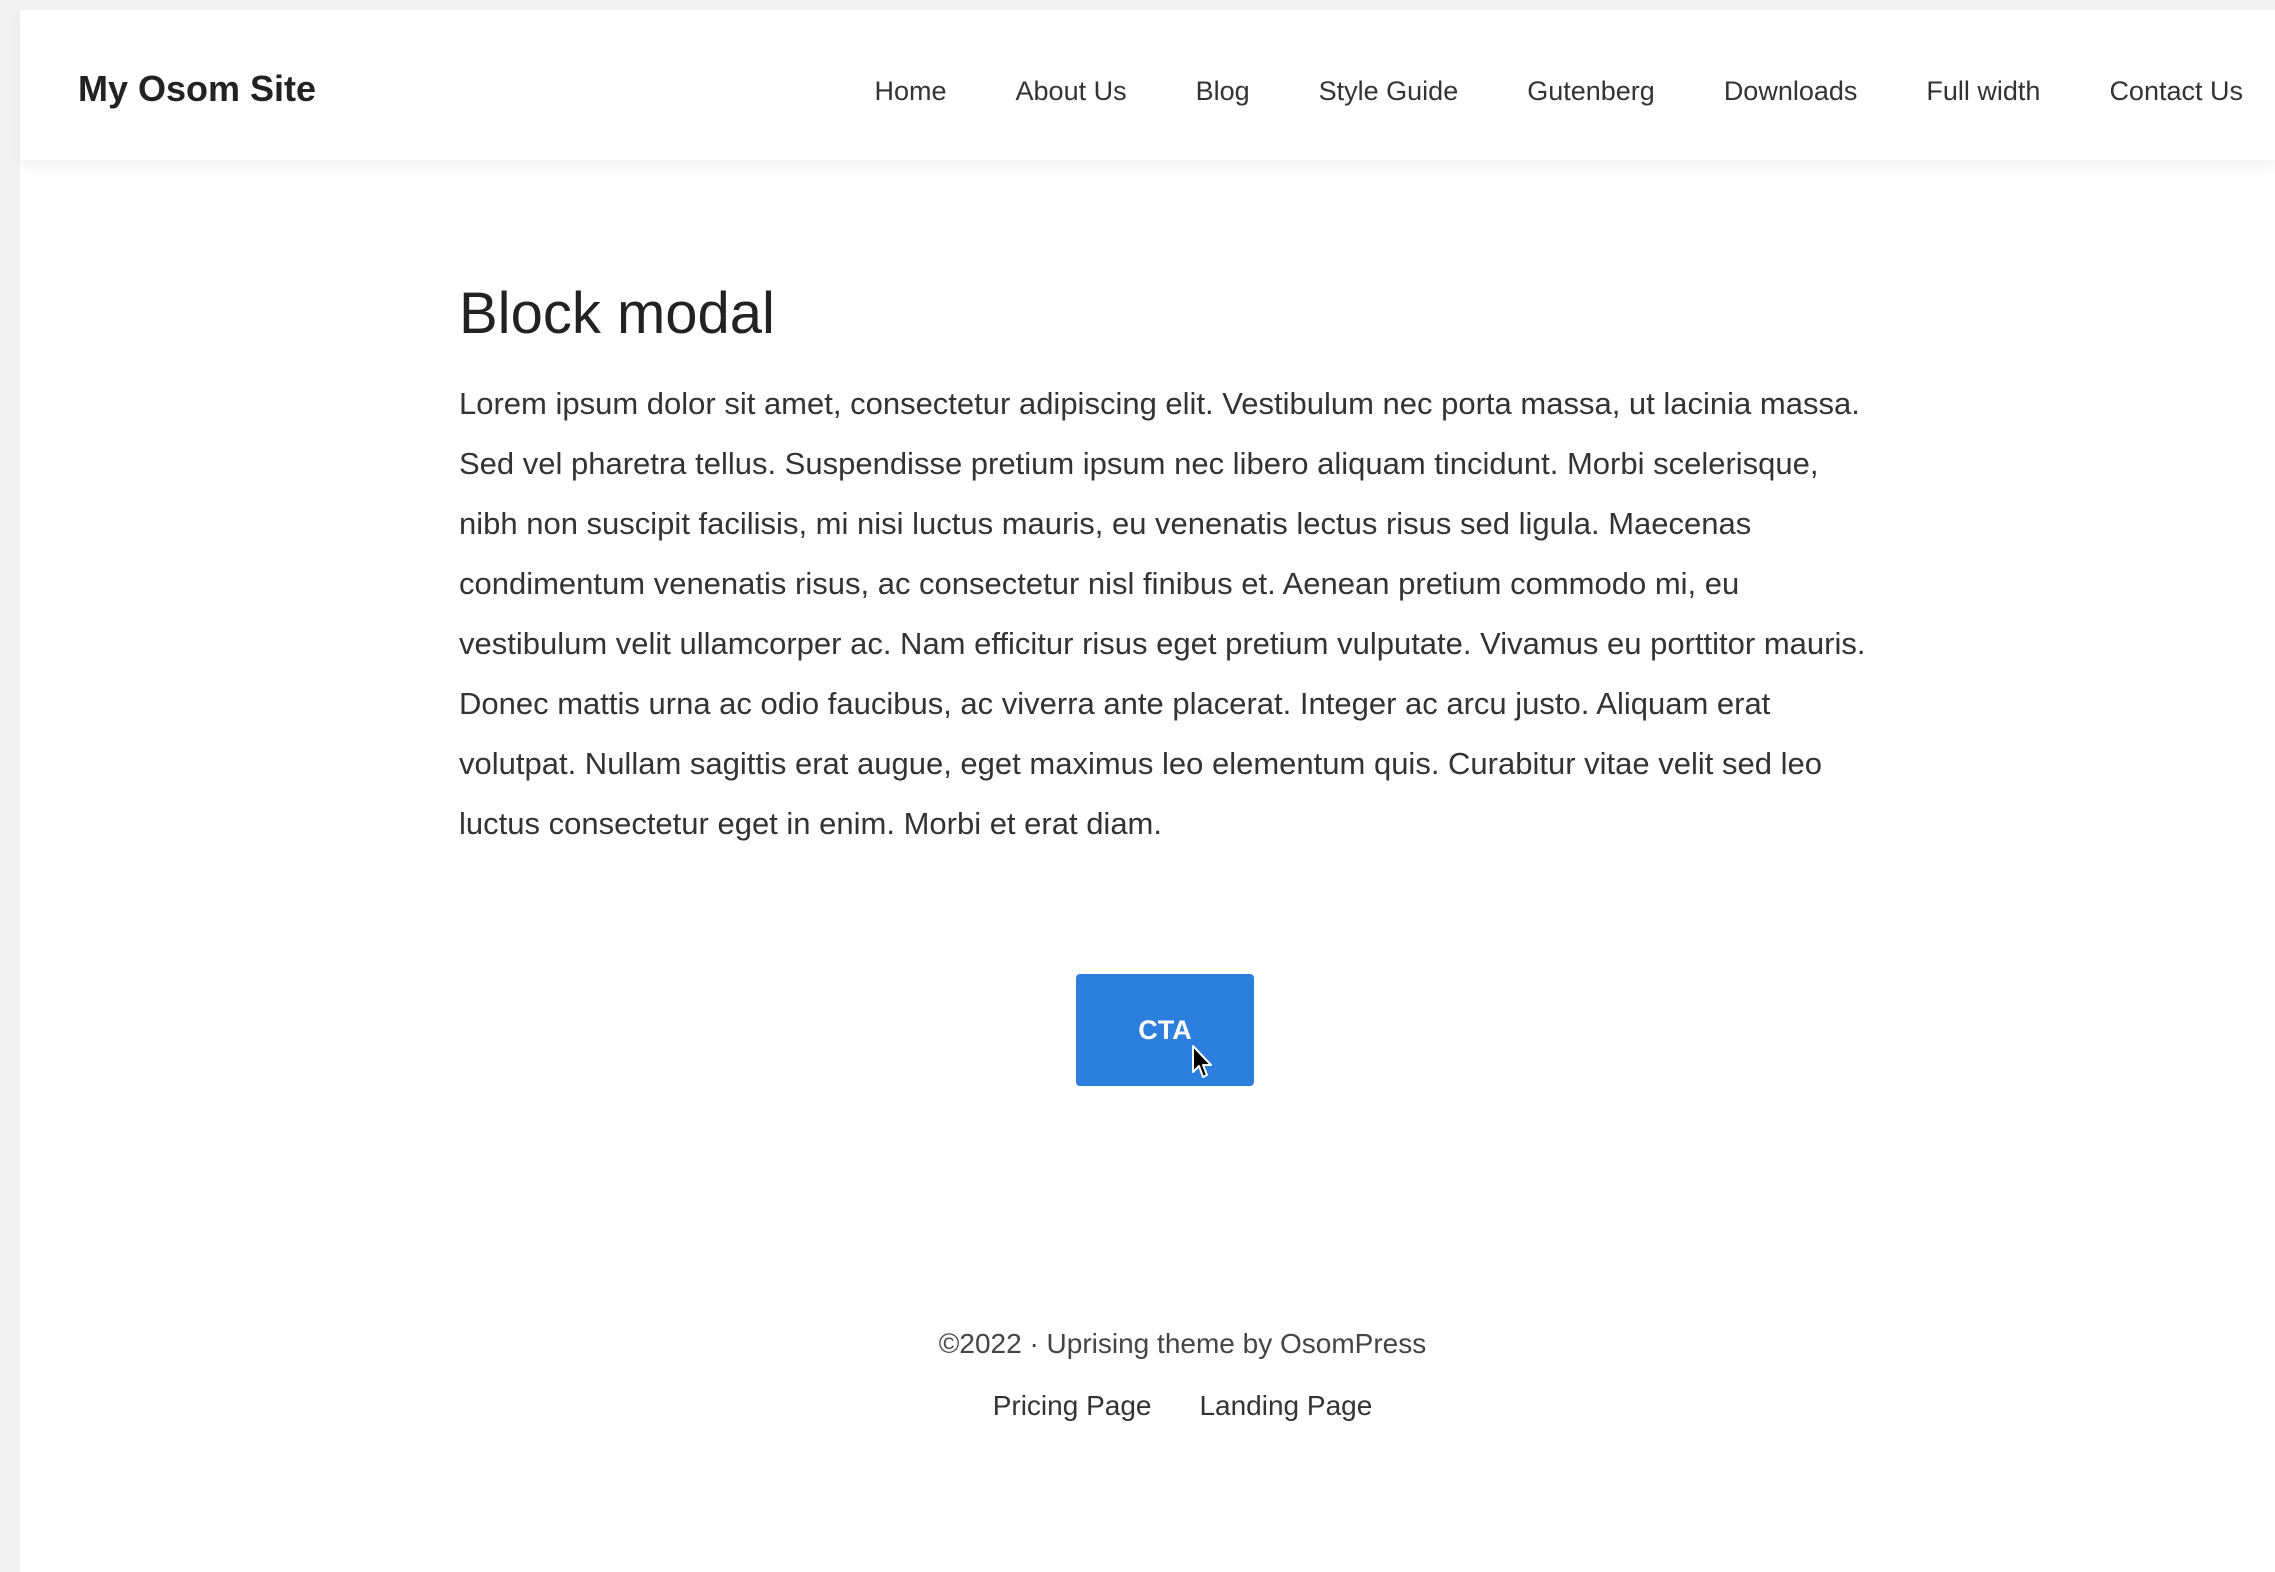 The width and height of the screenshot is (2275, 1572). Describe the element at coordinates (1165, 1030) in the screenshot. I see `cta-button: CTA` at that location.